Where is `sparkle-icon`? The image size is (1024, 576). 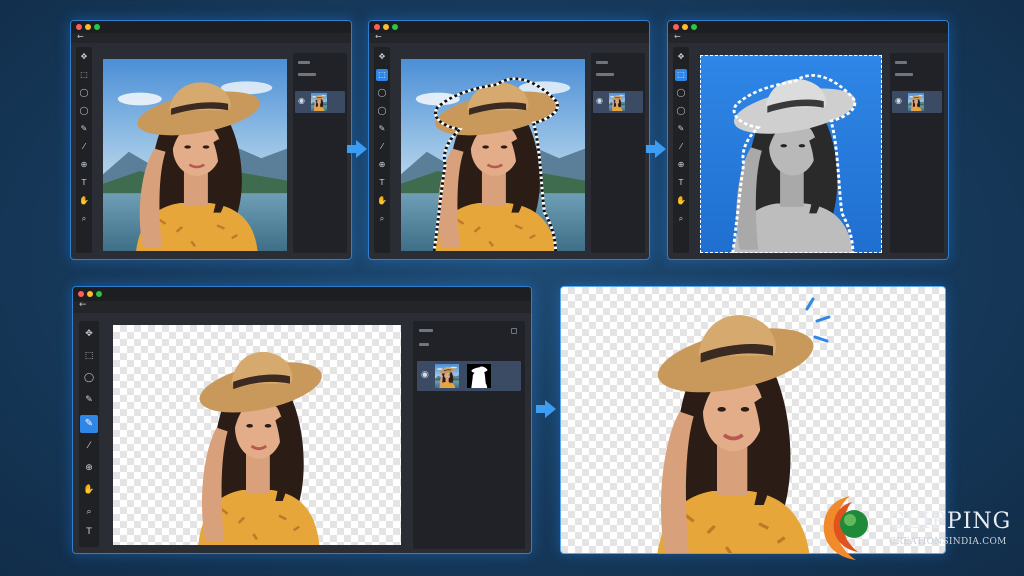 sparkle-icon is located at coordinates (818, 320).